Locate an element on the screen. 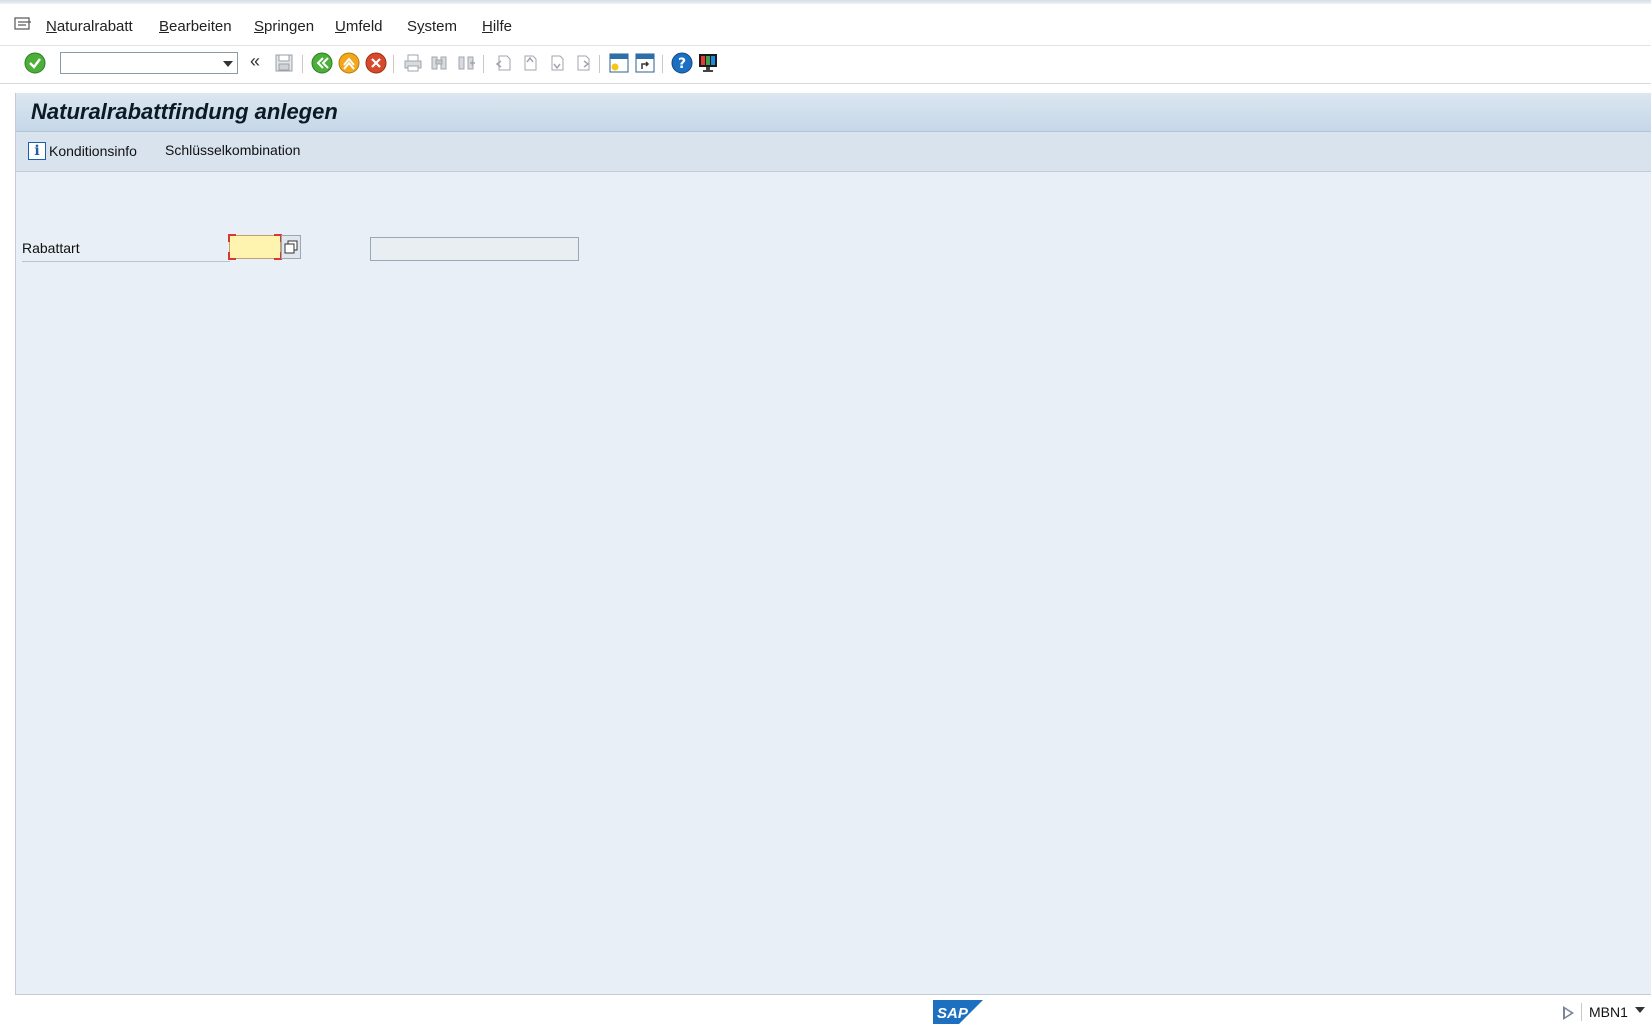 This screenshot has width=1651, height=1029. find-next-icon is located at coordinates (466, 63).